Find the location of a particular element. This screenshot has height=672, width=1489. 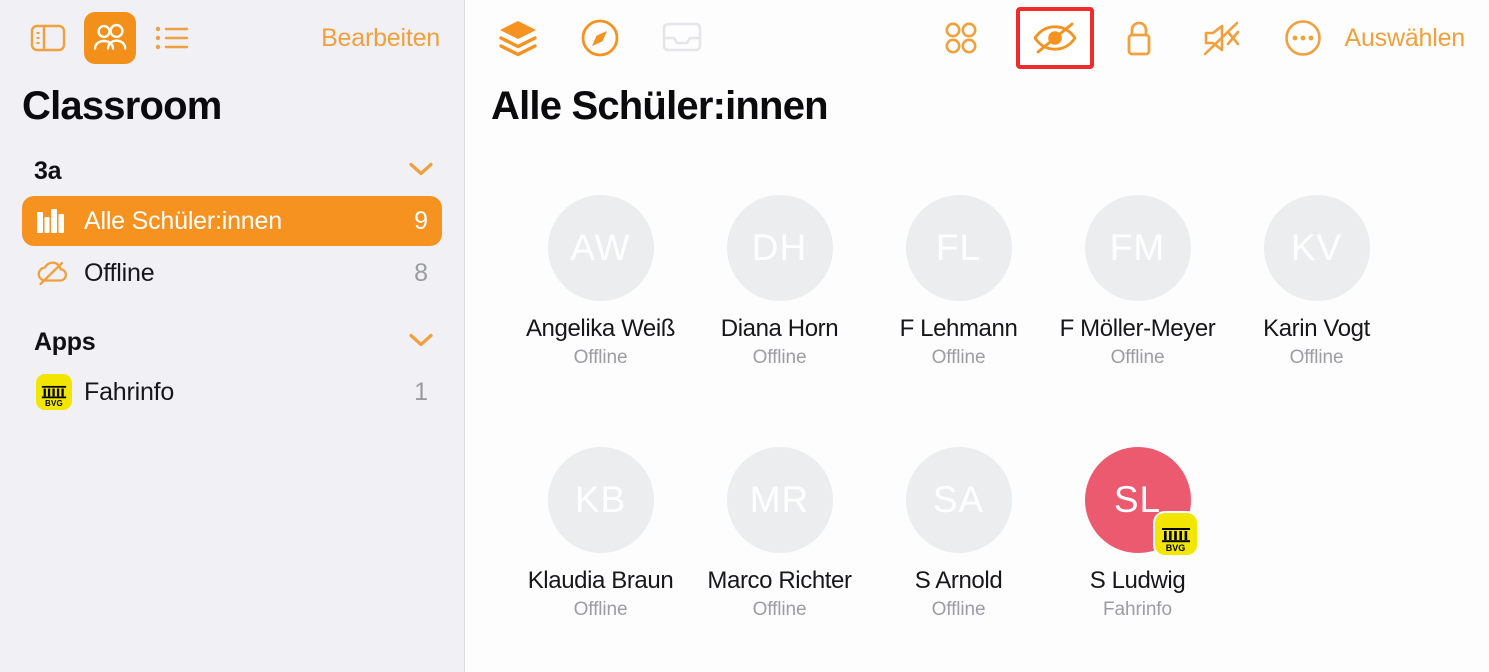

avatar-wrap: DH is located at coordinates (779, 248).